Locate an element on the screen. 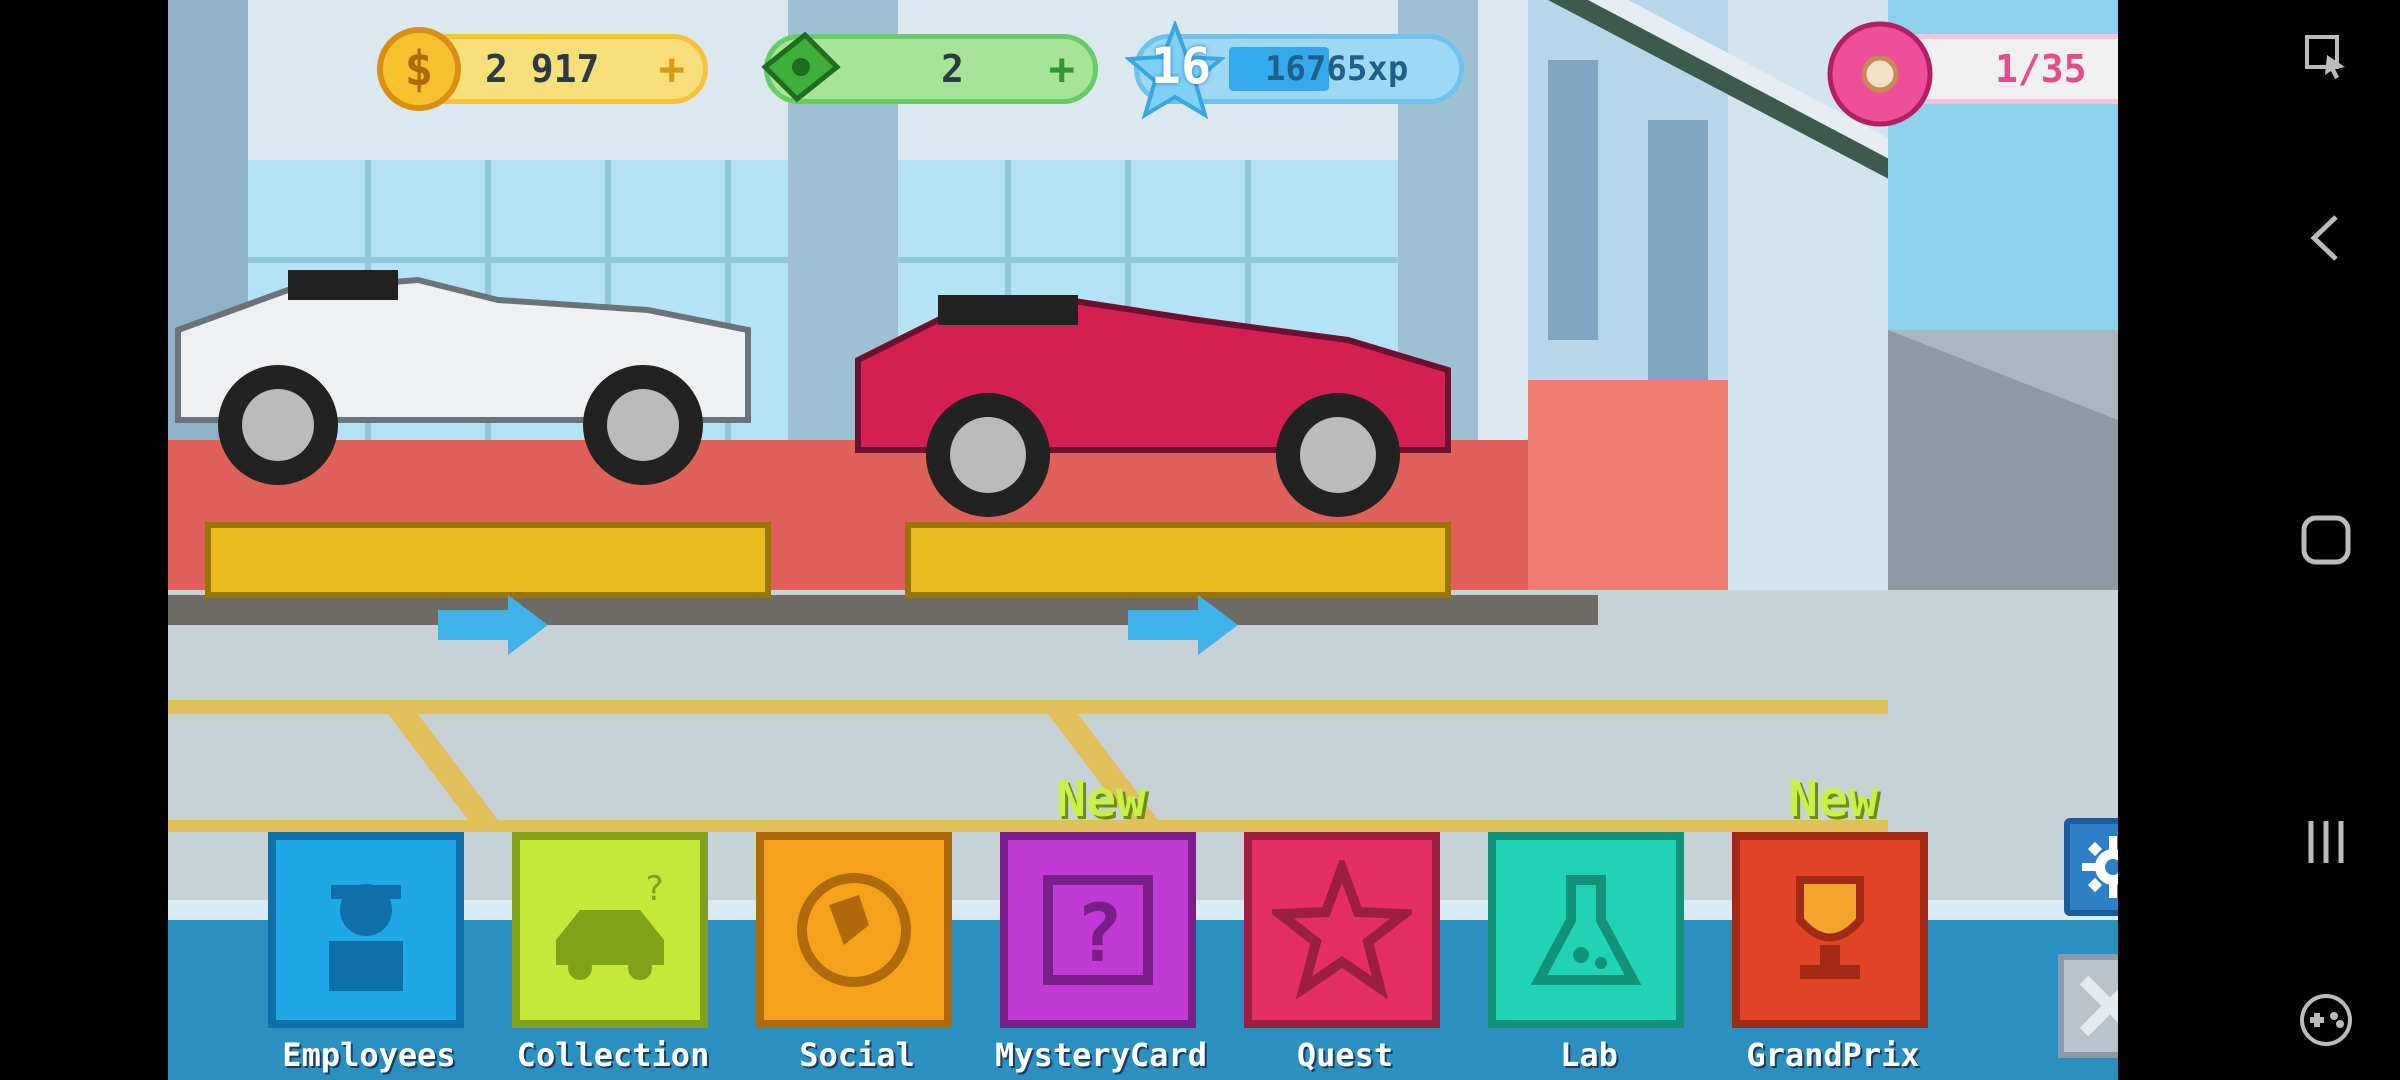  car-icon: ? is located at coordinates (610, 925).